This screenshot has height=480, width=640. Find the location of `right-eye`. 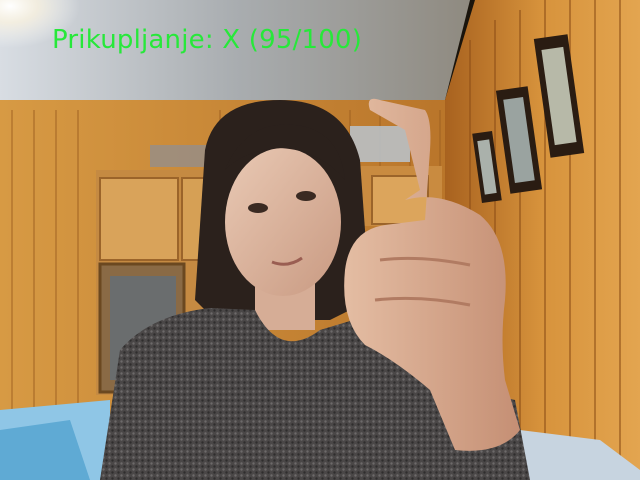

right-eye is located at coordinates (306, 196).